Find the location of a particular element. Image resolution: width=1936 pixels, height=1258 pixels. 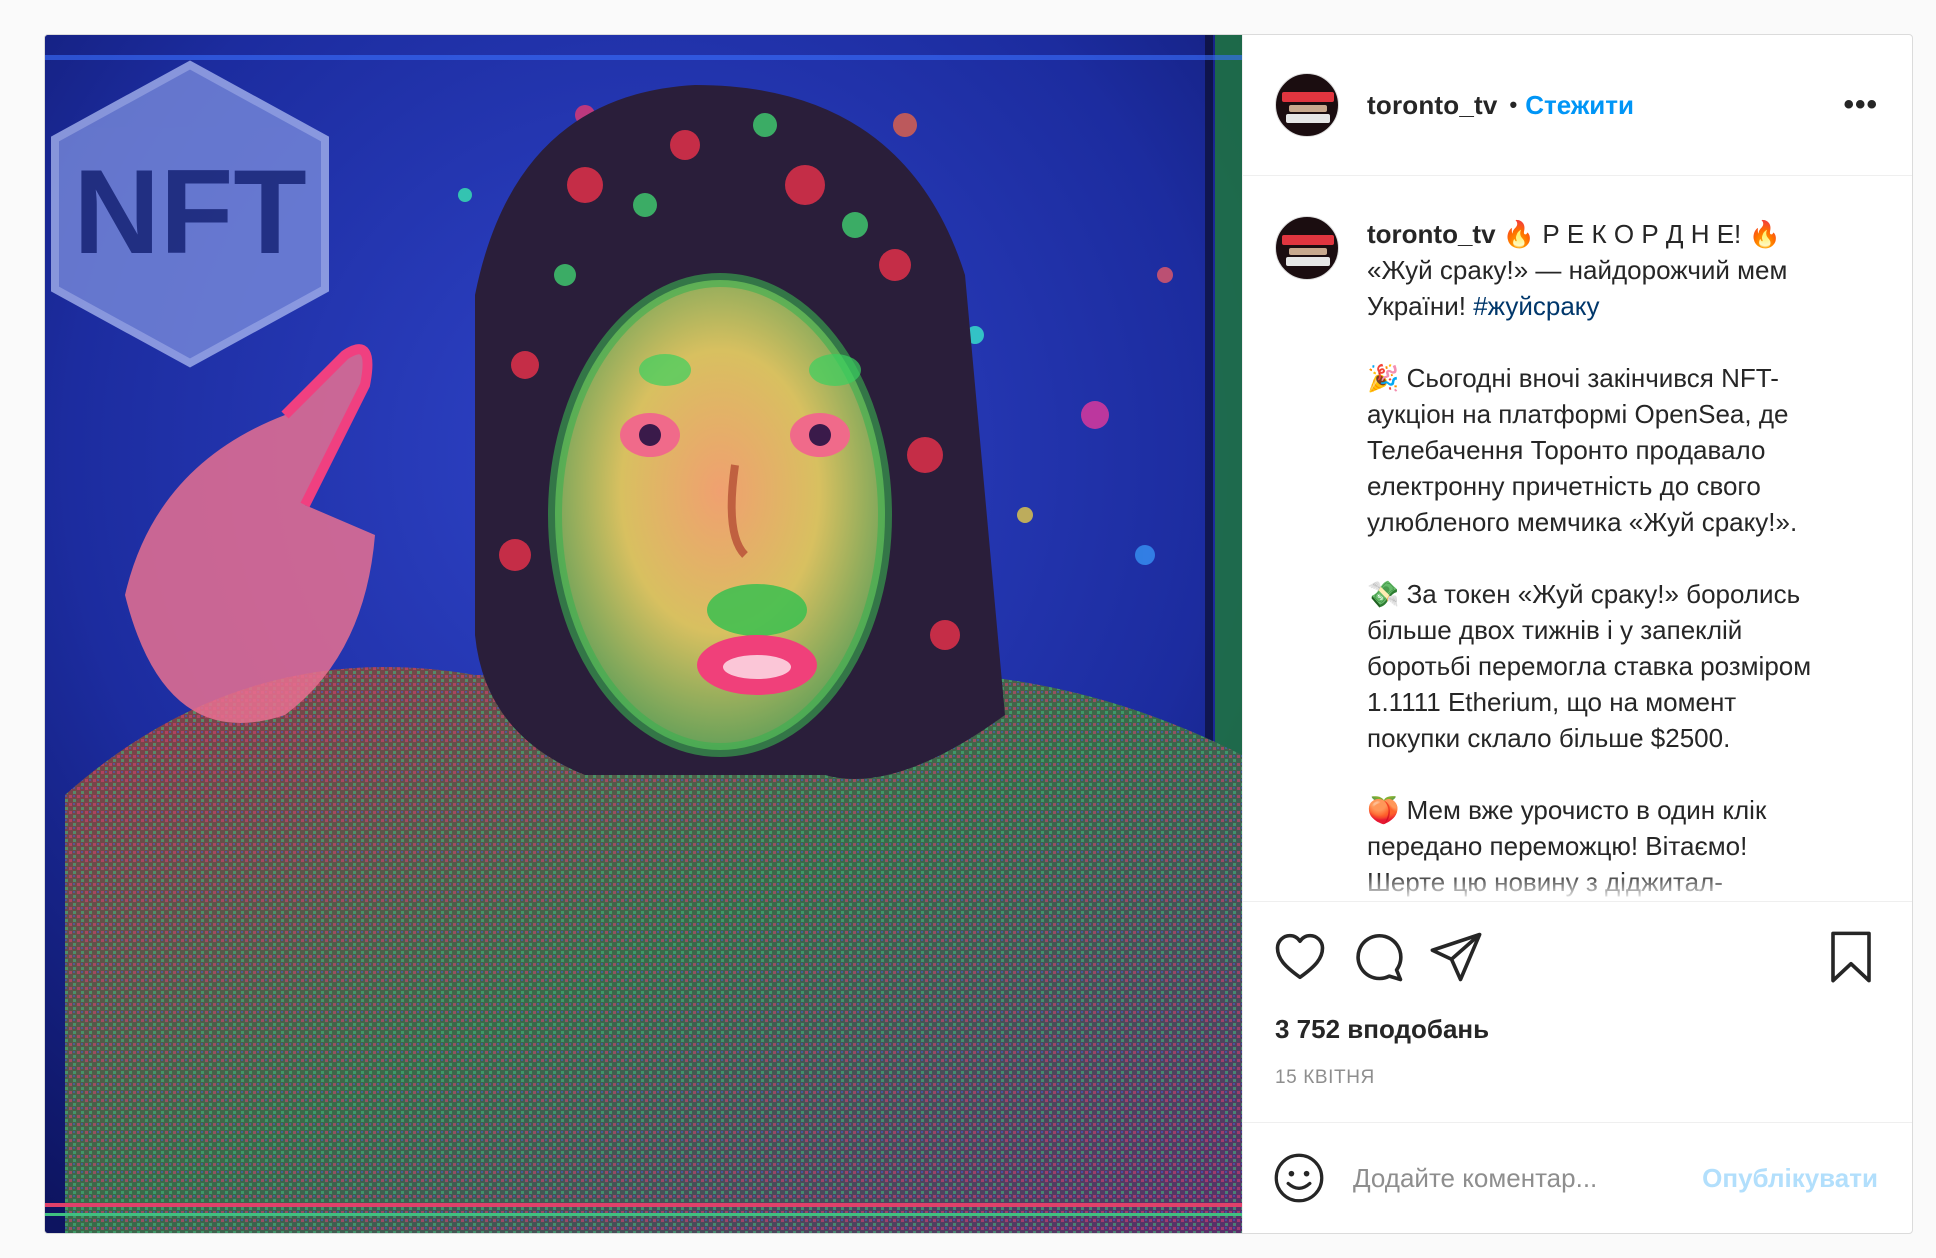

like-count: 3 752 вподобань is located at coordinates (1577, 1017).